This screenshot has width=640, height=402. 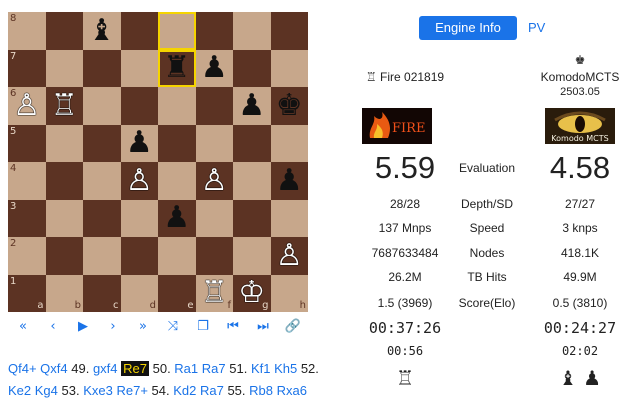 I want to click on square-b3, so click(x=64, y=218).